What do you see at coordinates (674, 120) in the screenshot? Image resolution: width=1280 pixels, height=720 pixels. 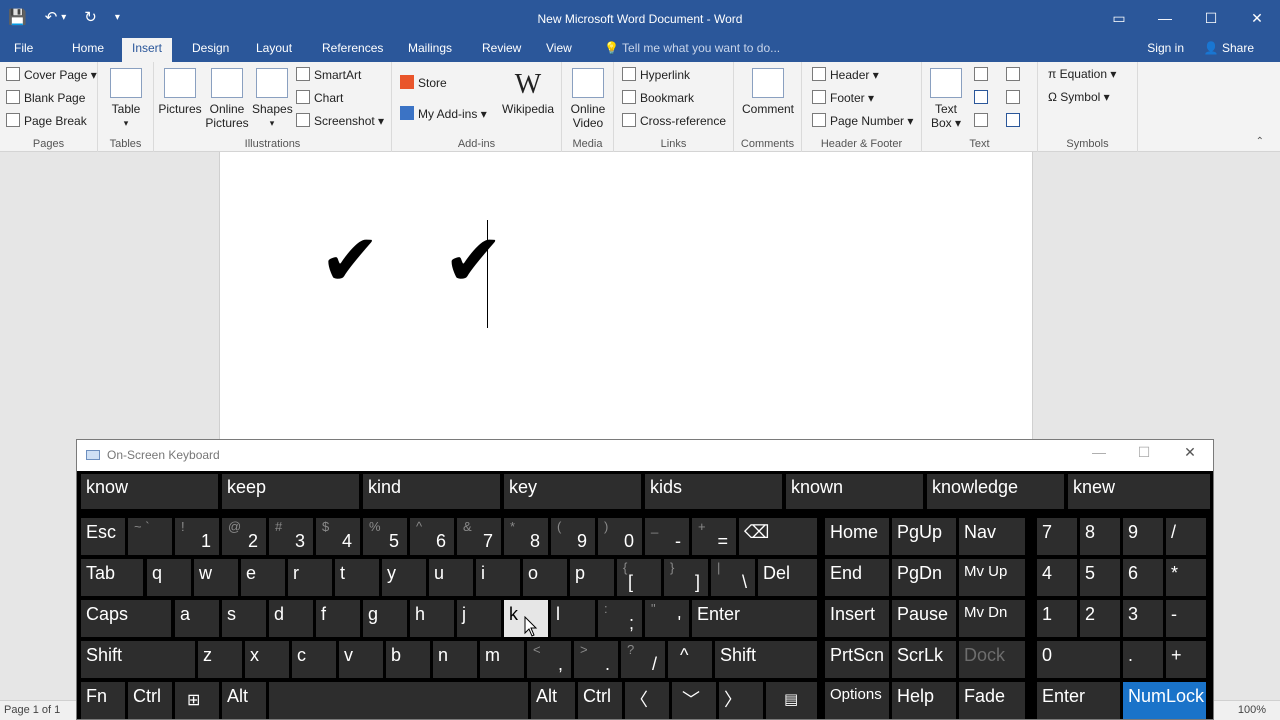 I see `cross-reference-button: Cross-reference` at bounding box center [674, 120].